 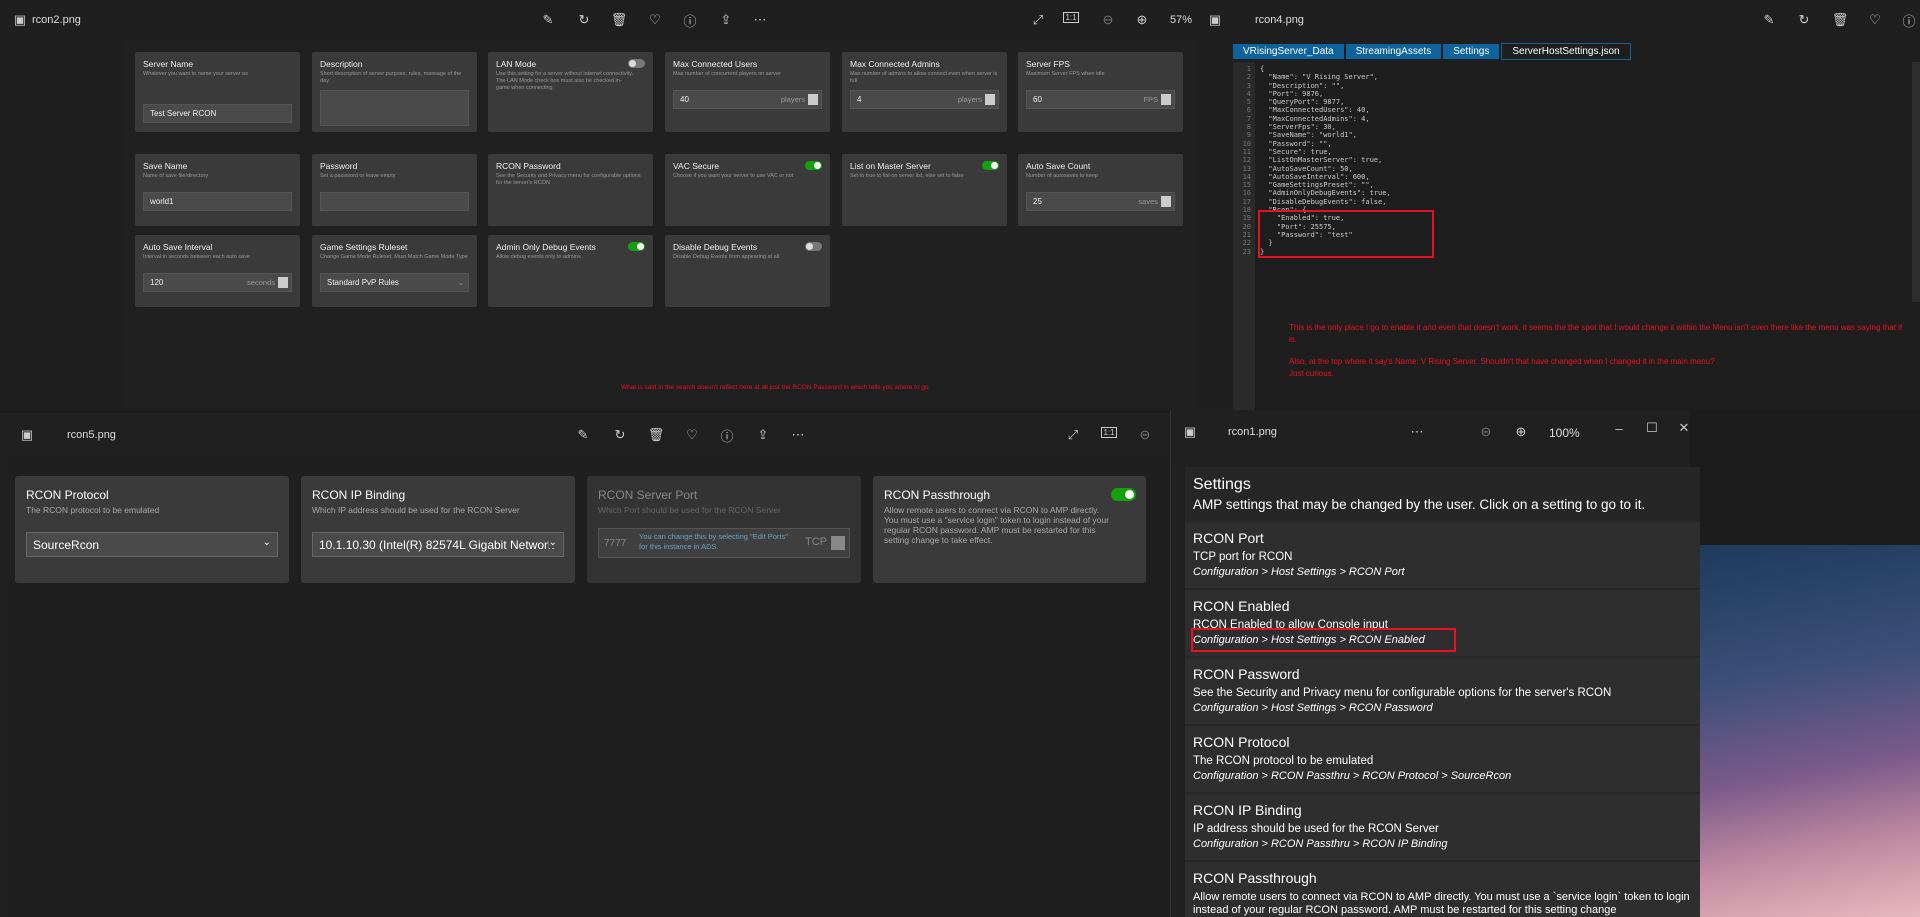 What do you see at coordinates (1325, 102) in the screenshot?
I see `code-line: "QueryPort": 9877,` at bounding box center [1325, 102].